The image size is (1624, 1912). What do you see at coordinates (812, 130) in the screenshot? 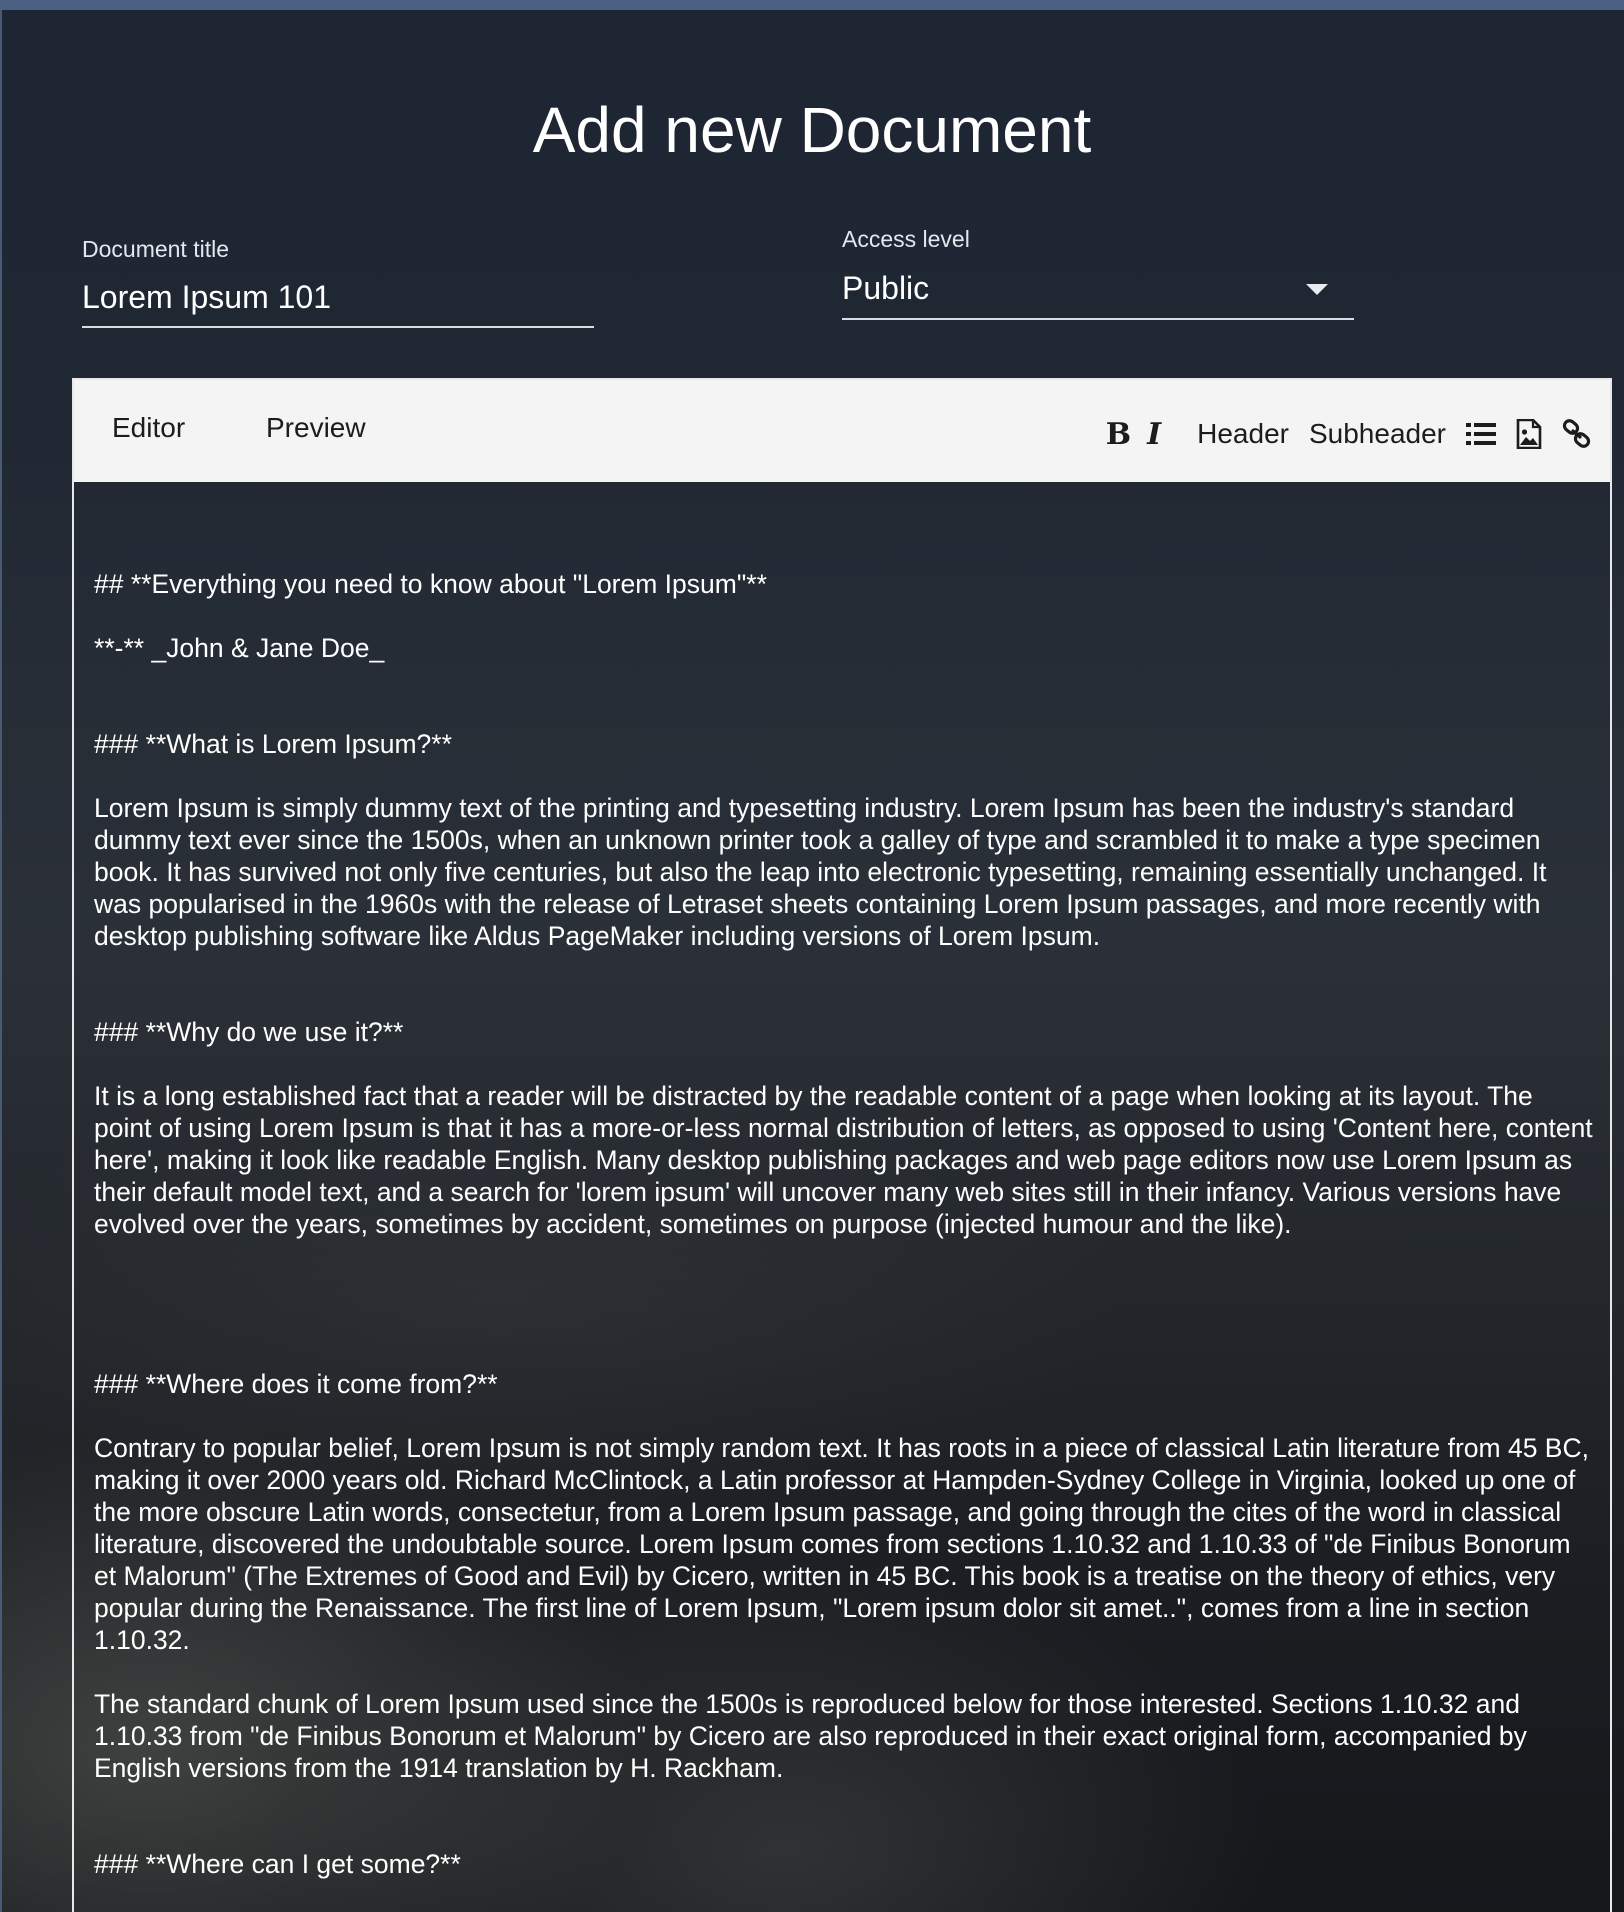
I see `page-title: Add new Document` at bounding box center [812, 130].